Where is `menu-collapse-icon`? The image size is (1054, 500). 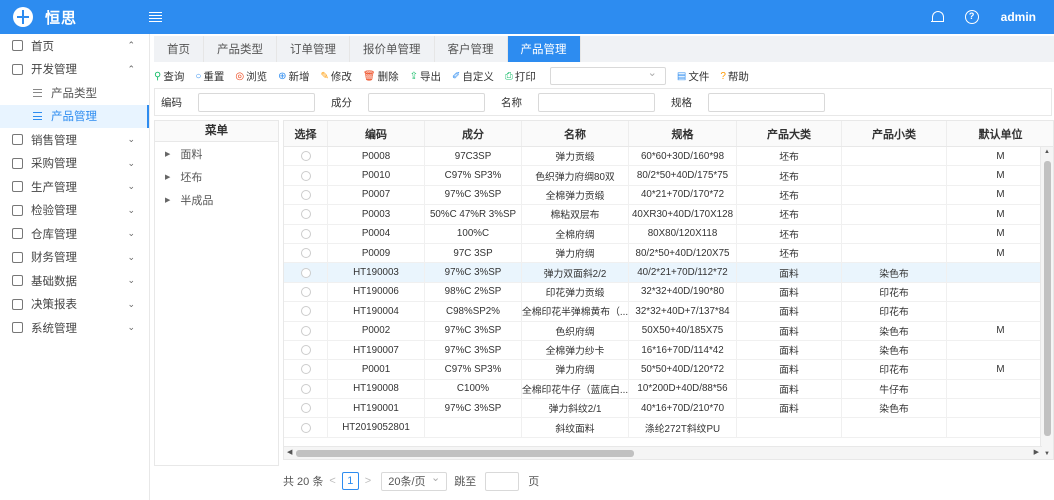
menu-collapse-icon is located at coordinates (156, 17).